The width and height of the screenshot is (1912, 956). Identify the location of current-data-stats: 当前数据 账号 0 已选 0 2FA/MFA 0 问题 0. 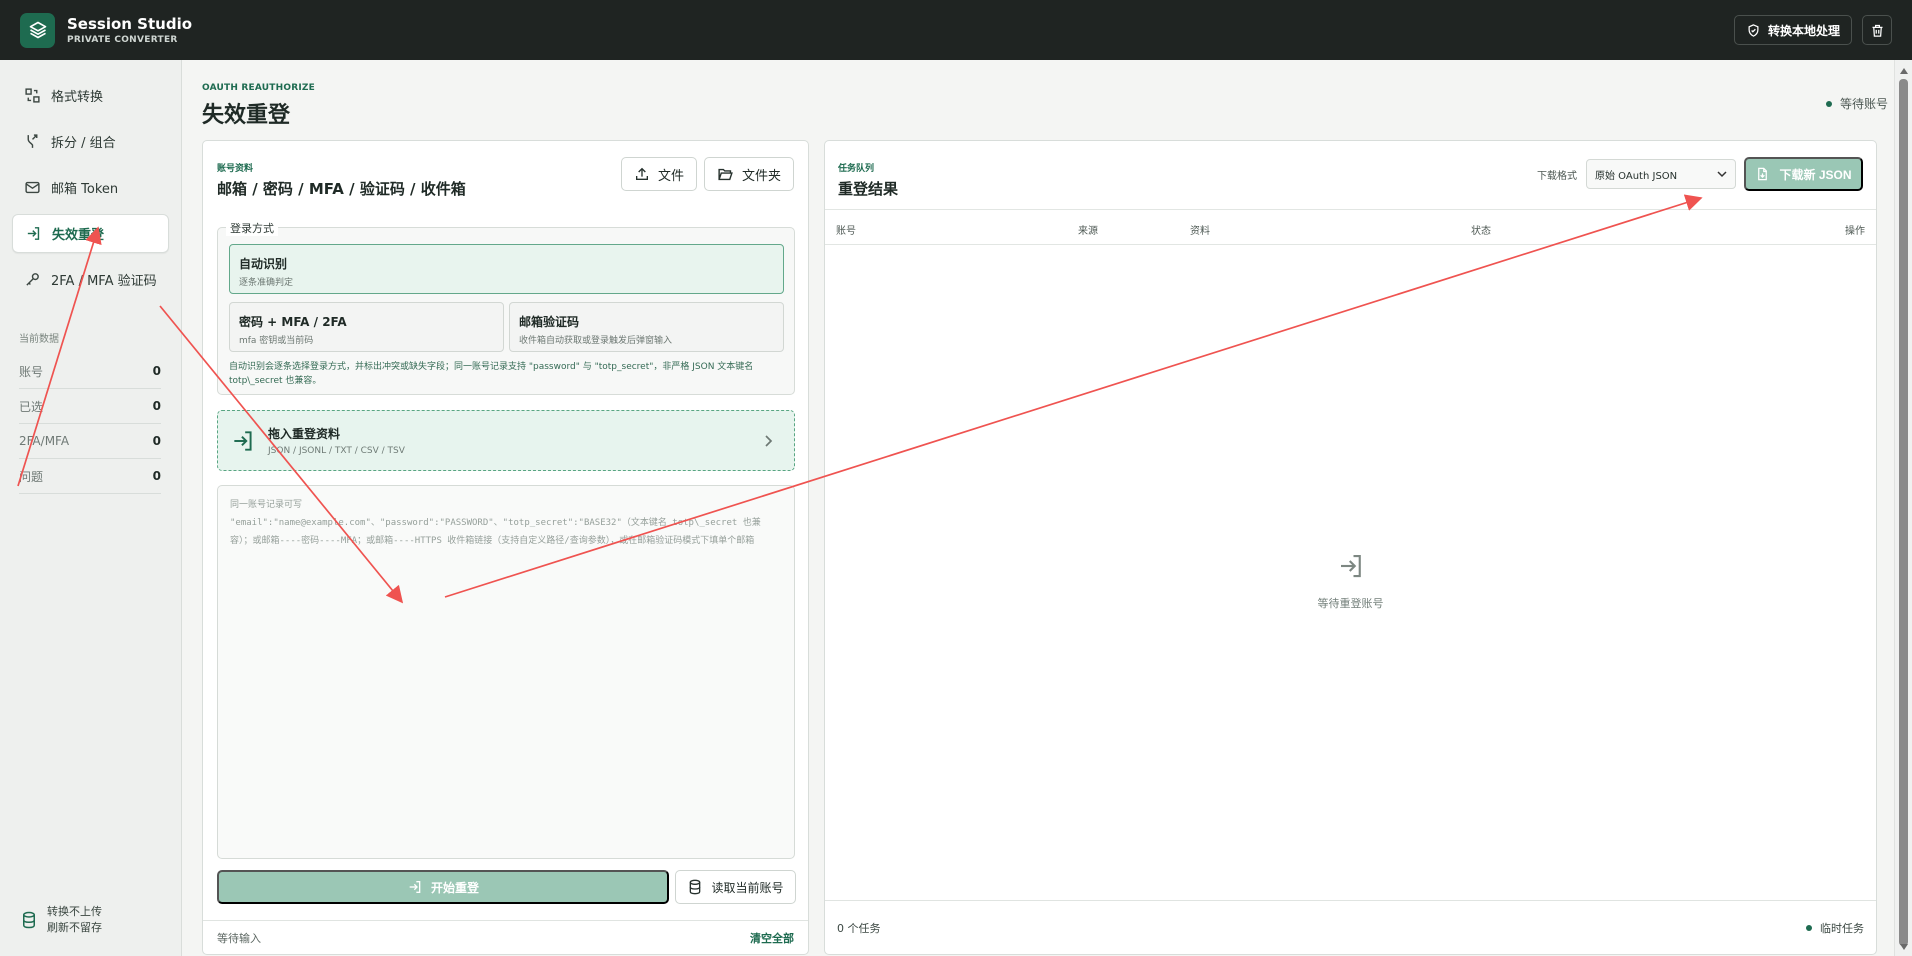
(90, 412).